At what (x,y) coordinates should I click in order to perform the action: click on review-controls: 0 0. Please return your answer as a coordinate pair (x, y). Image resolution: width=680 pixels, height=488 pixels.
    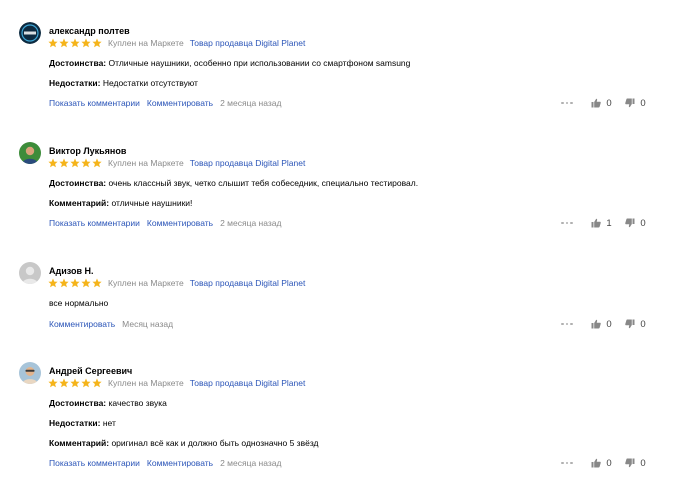
    Looking at the image, I should click on (606, 103).